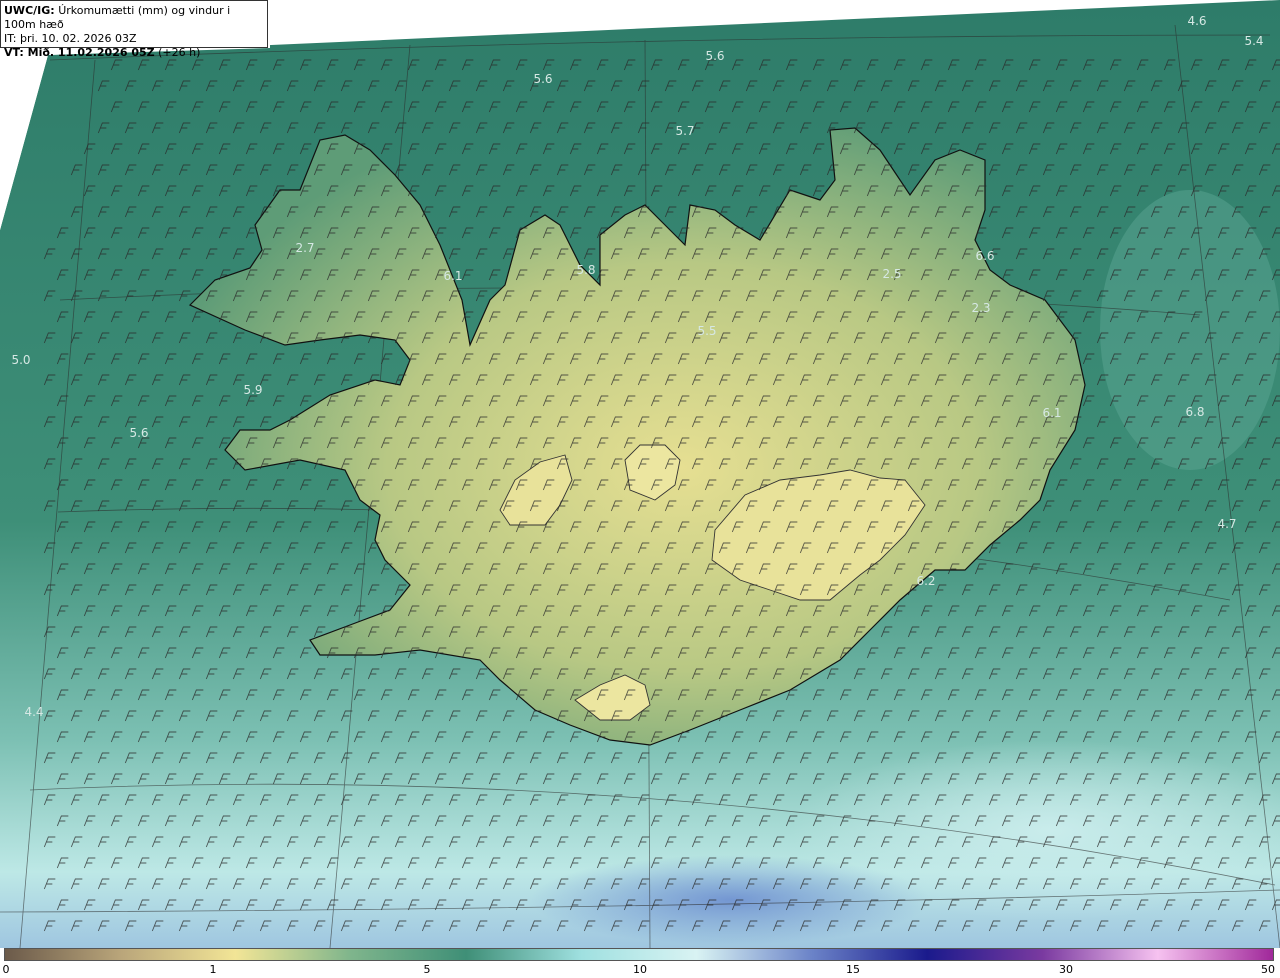 This screenshot has width=1280, height=978. Describe the element at coordinates (427, 969) in the screenshot. I see `colorbar-tick: 5` at that location.